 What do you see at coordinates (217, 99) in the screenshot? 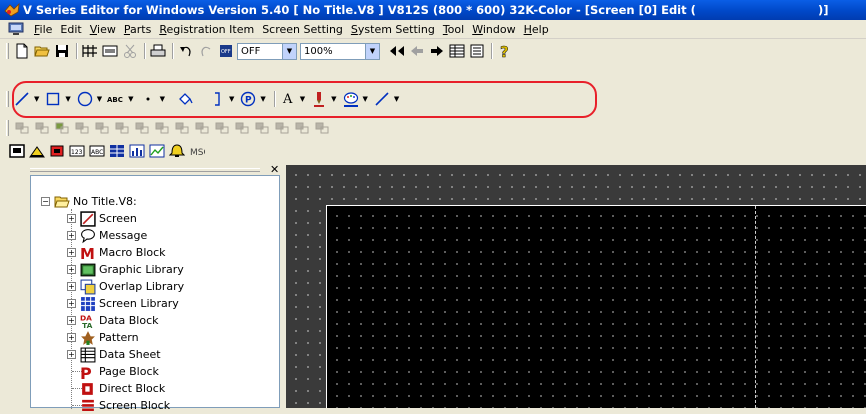
I see `bracket-tool-icon` at bounding box center [217, 99].